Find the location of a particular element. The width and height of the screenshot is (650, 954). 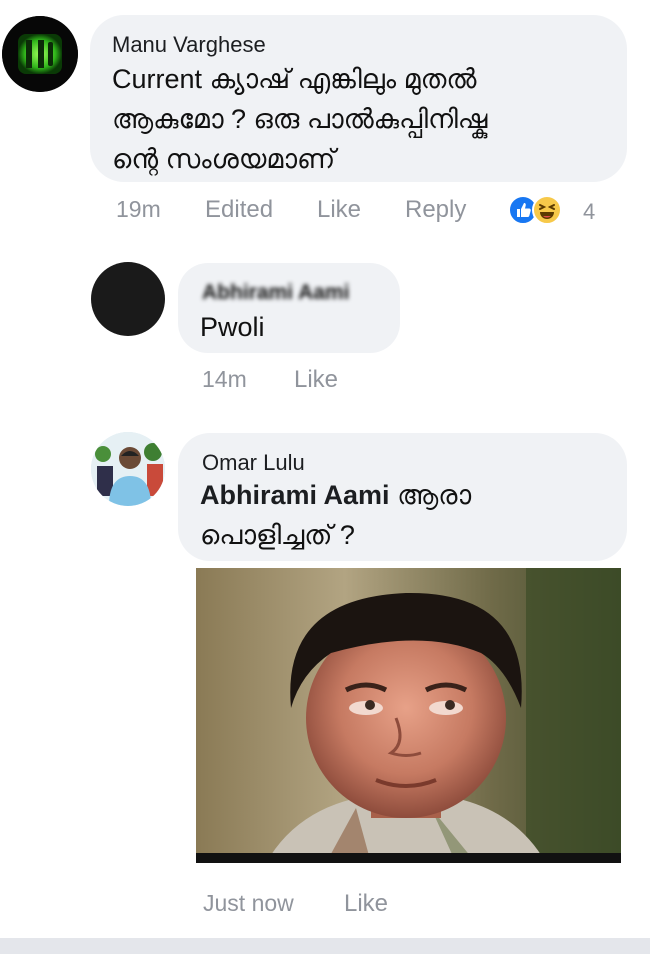

divider is located at coordinates (325, 946).